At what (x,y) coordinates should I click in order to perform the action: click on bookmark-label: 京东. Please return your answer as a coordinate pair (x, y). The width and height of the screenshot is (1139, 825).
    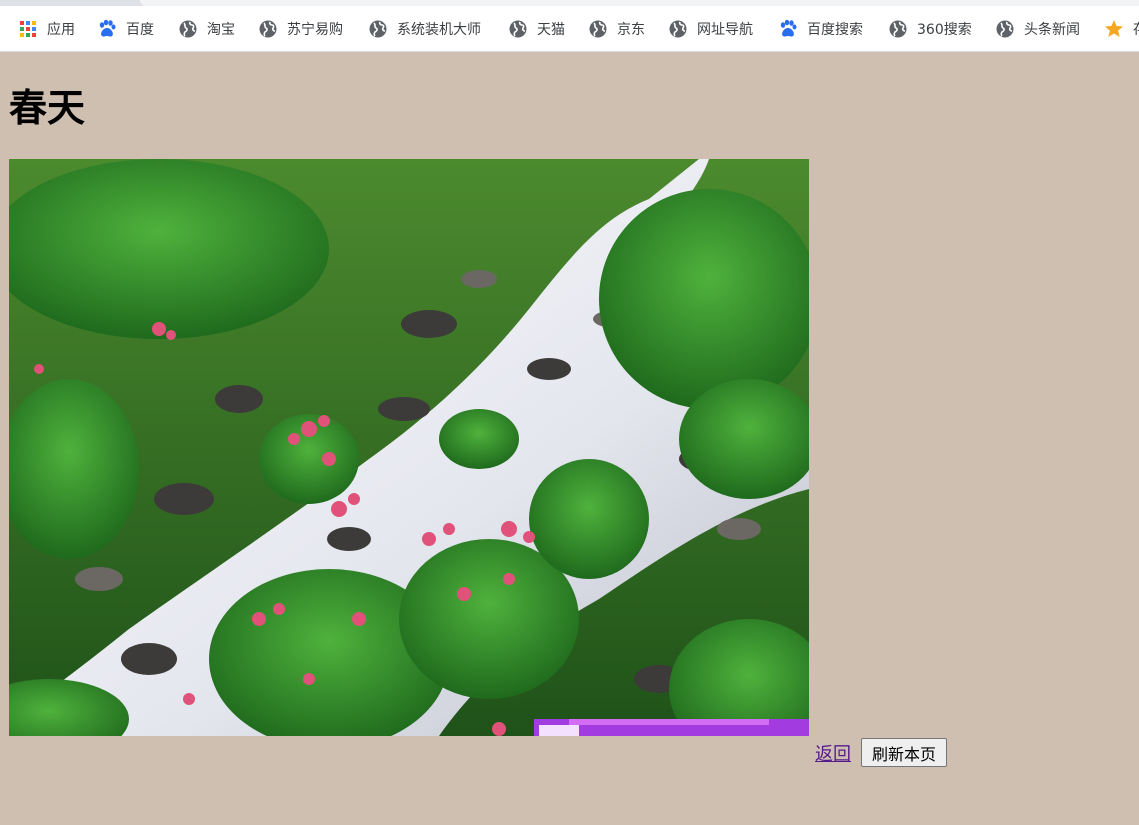
    Looking at the image, I should click on (631, 30).